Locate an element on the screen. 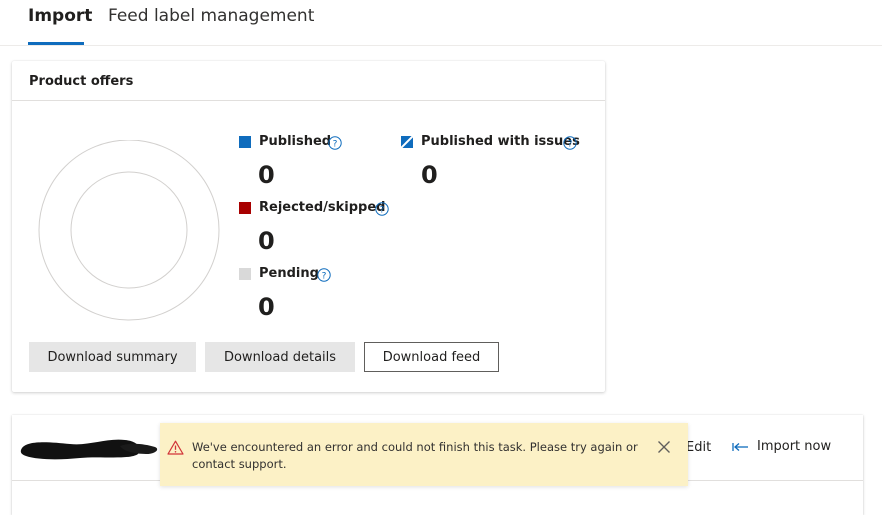  rejected-label: Rejected/skipped is located at coordinates (322, 207).